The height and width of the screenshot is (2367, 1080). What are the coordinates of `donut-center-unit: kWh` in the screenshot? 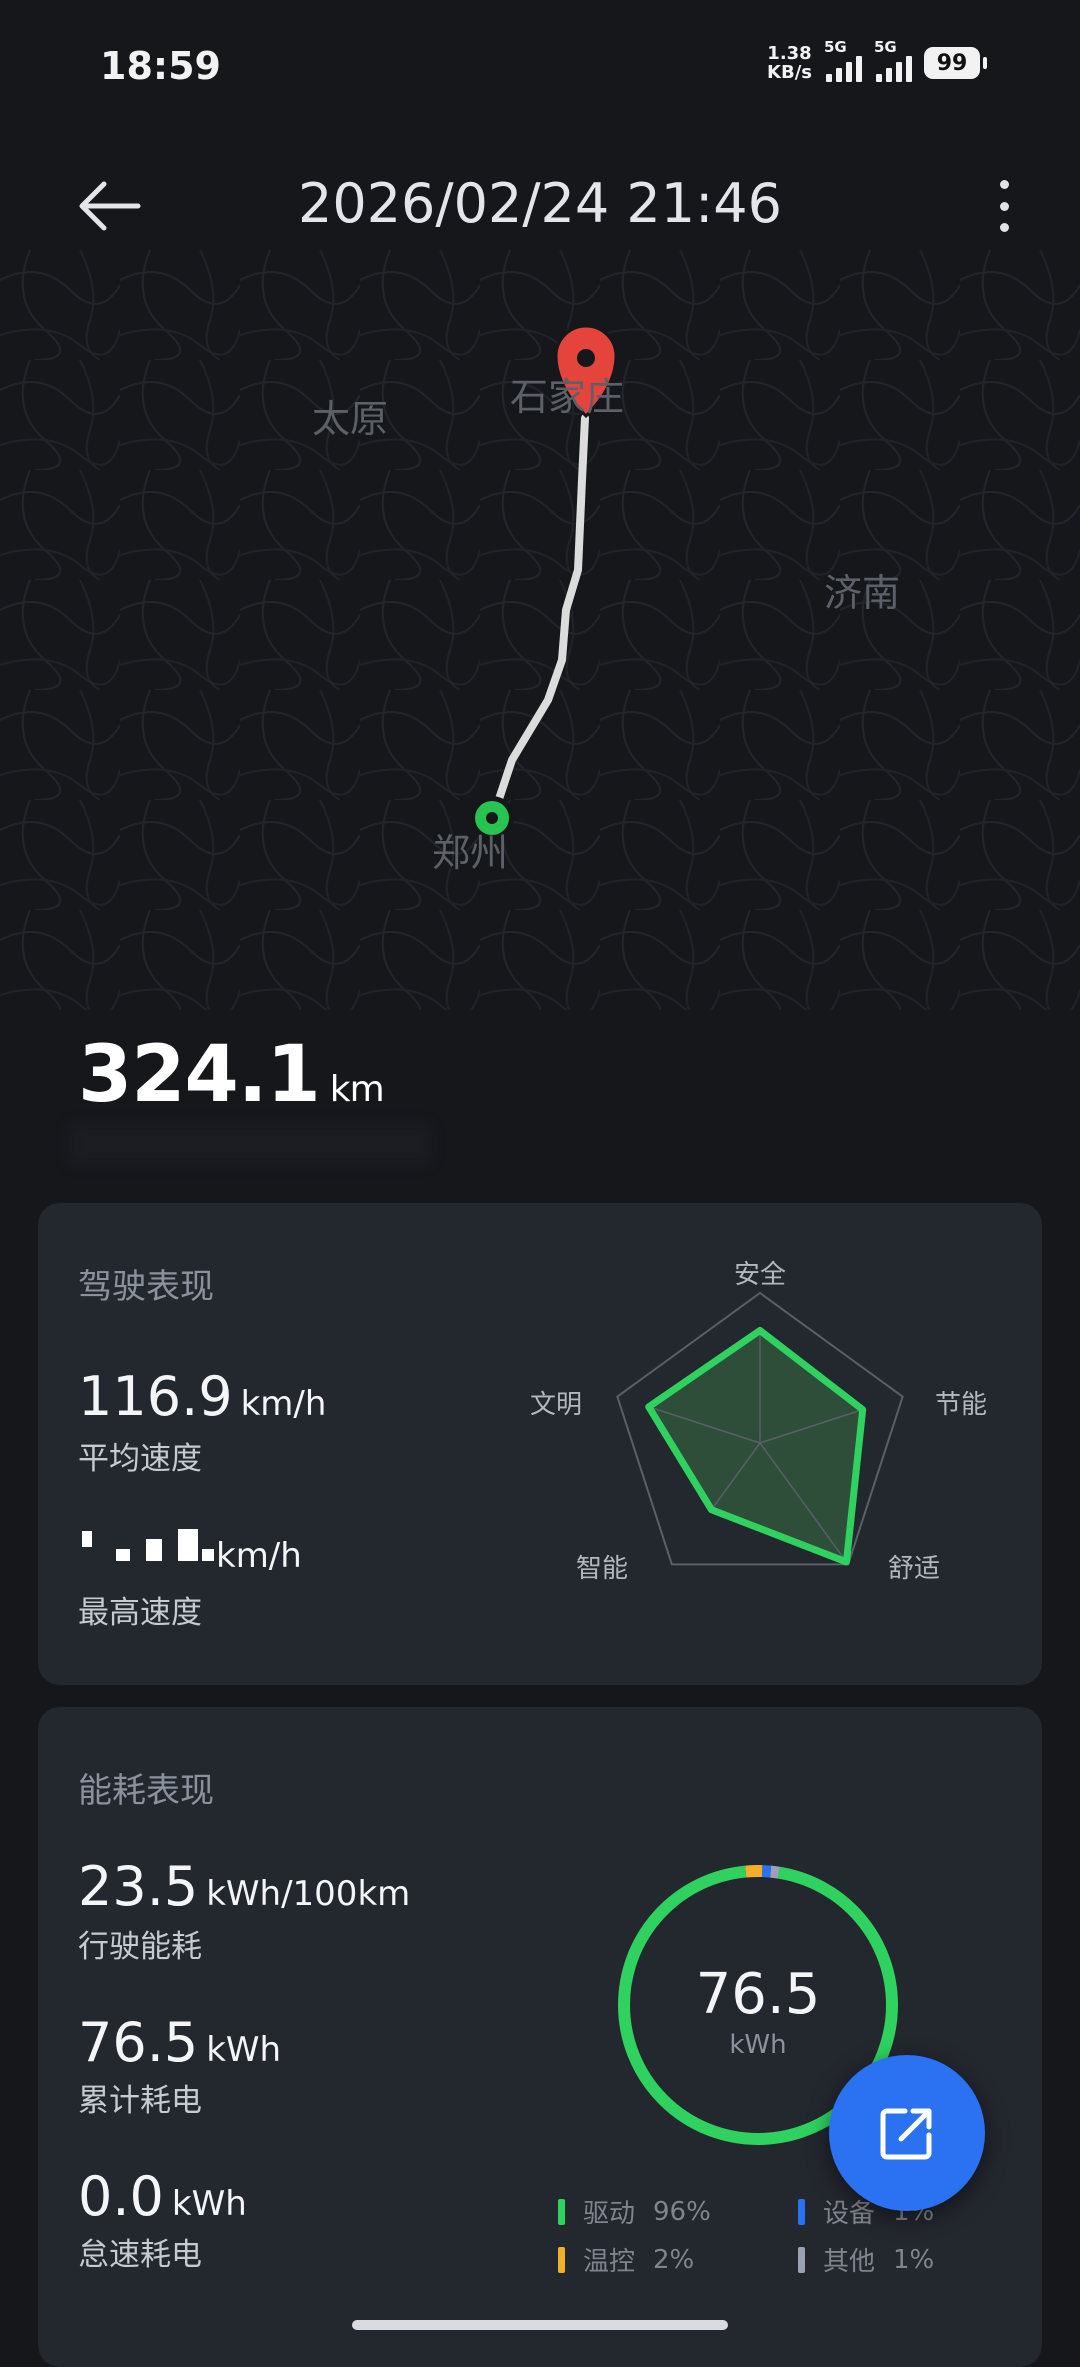 It's located at (757, 2045).